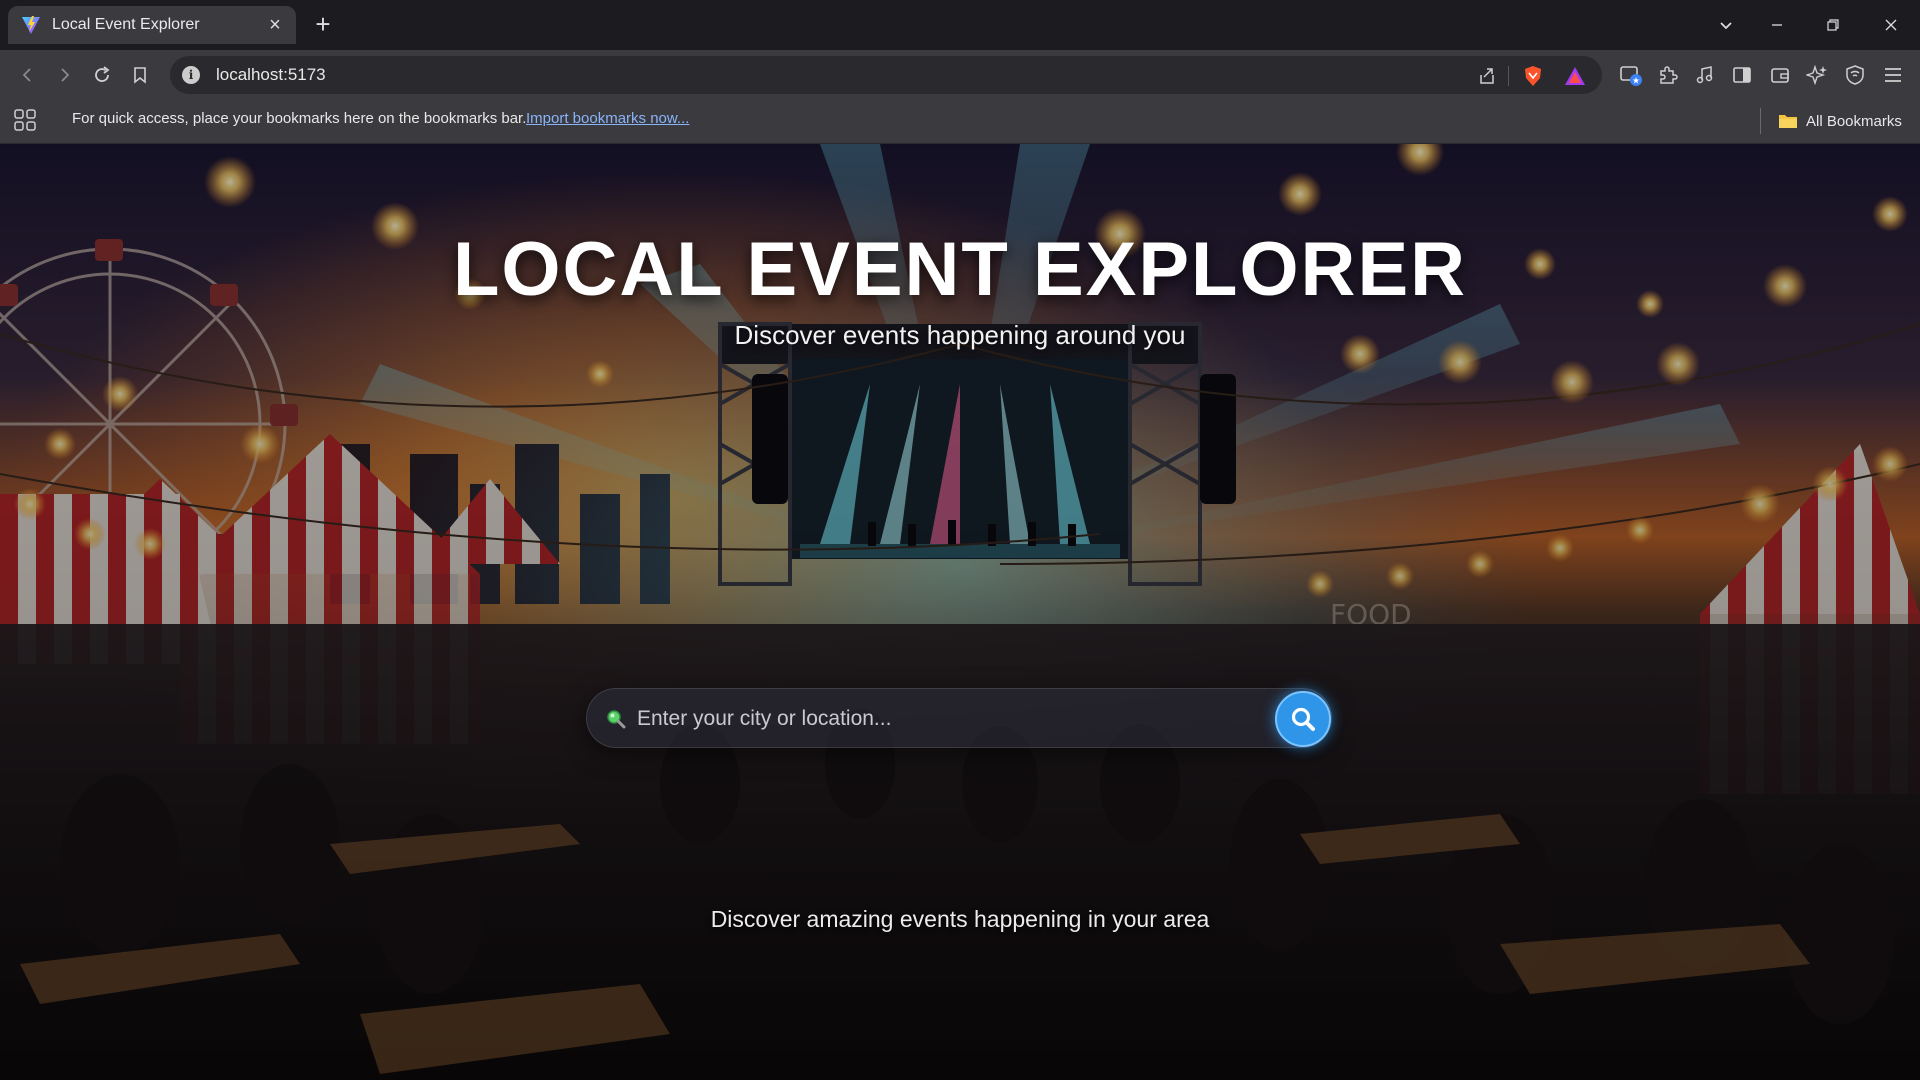 This screenshot has height=1080, width=1920. What do you see at coordinates (1487, 76) in the screenshot?
I see `share-icon` at bounding box center [1487, 76].